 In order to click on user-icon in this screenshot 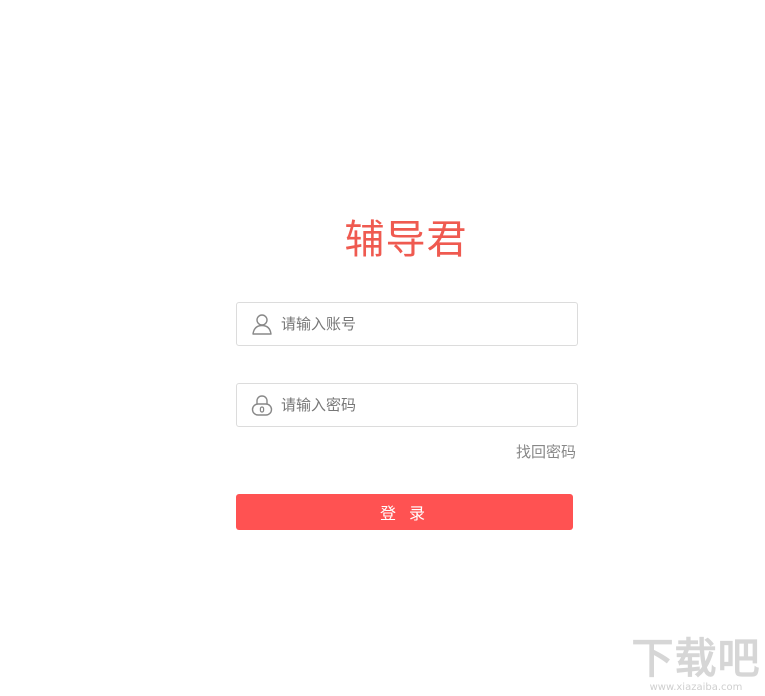, I will do `click(262, 324)`.